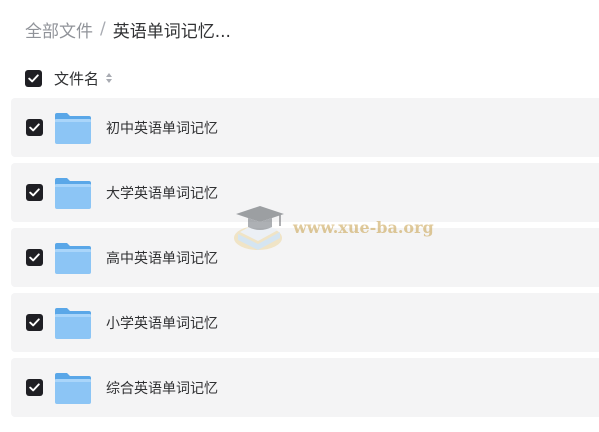  I want to click on list-item: 综合英语单词记忆, so click(305, 387).